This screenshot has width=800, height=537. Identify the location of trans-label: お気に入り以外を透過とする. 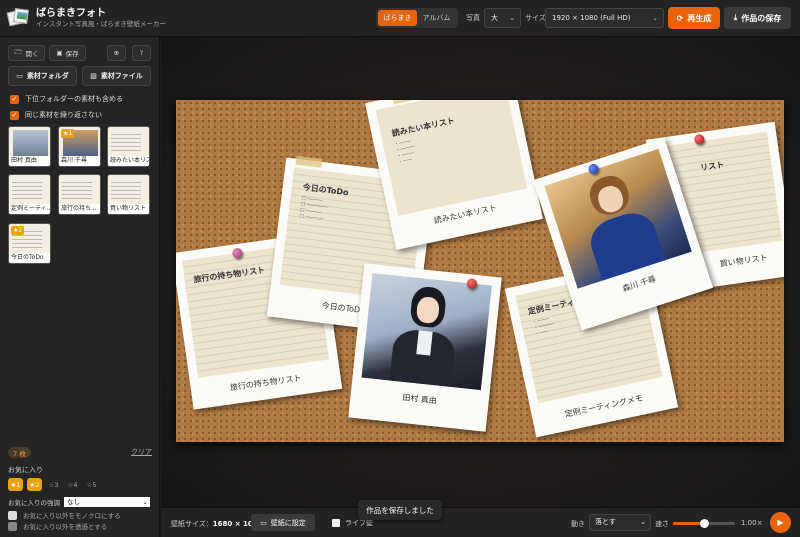
(65, 527).